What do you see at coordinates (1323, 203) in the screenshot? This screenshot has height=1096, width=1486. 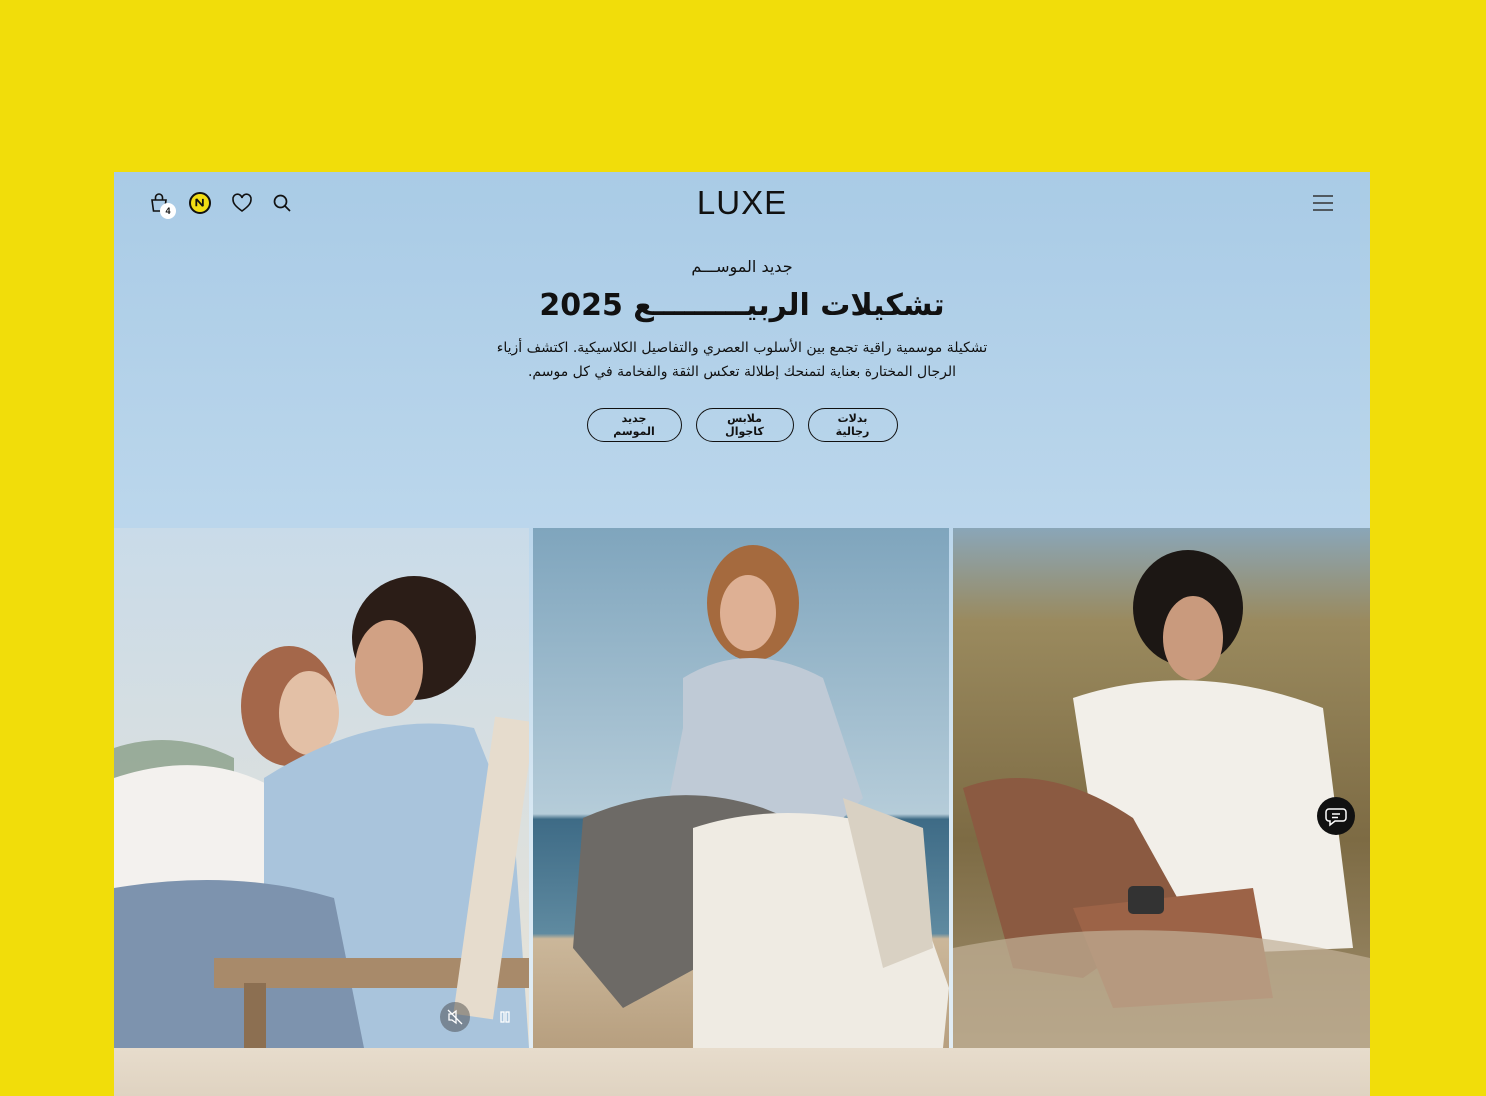 I see `menu-icon` at bounding box center [1323, 203].